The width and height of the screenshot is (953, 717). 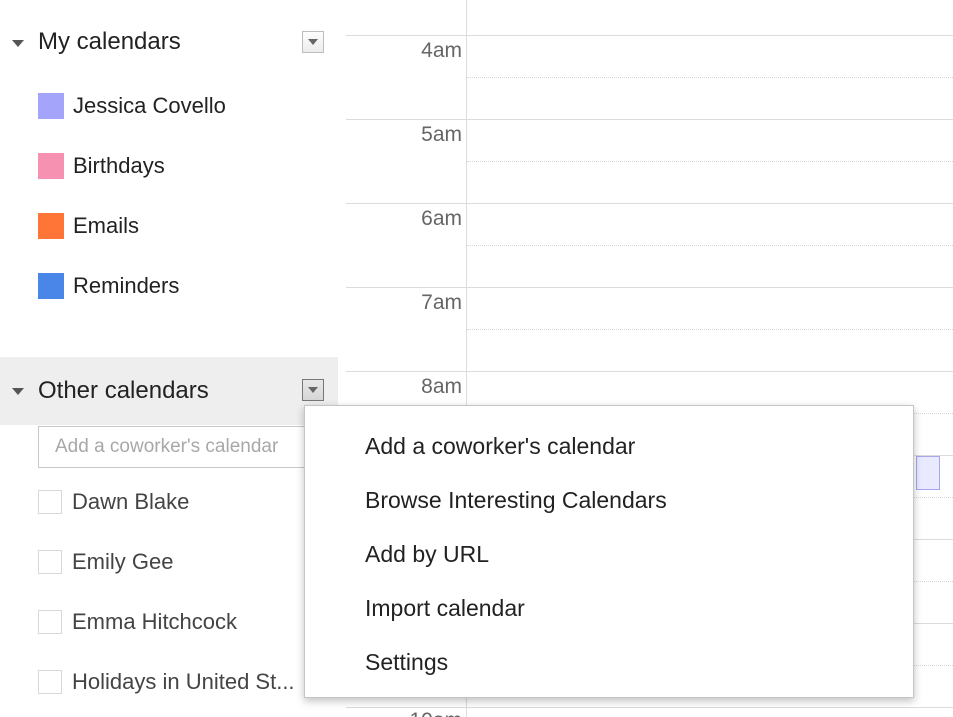 I want to click on hour-label: 5am, so click(x=441, y=134).